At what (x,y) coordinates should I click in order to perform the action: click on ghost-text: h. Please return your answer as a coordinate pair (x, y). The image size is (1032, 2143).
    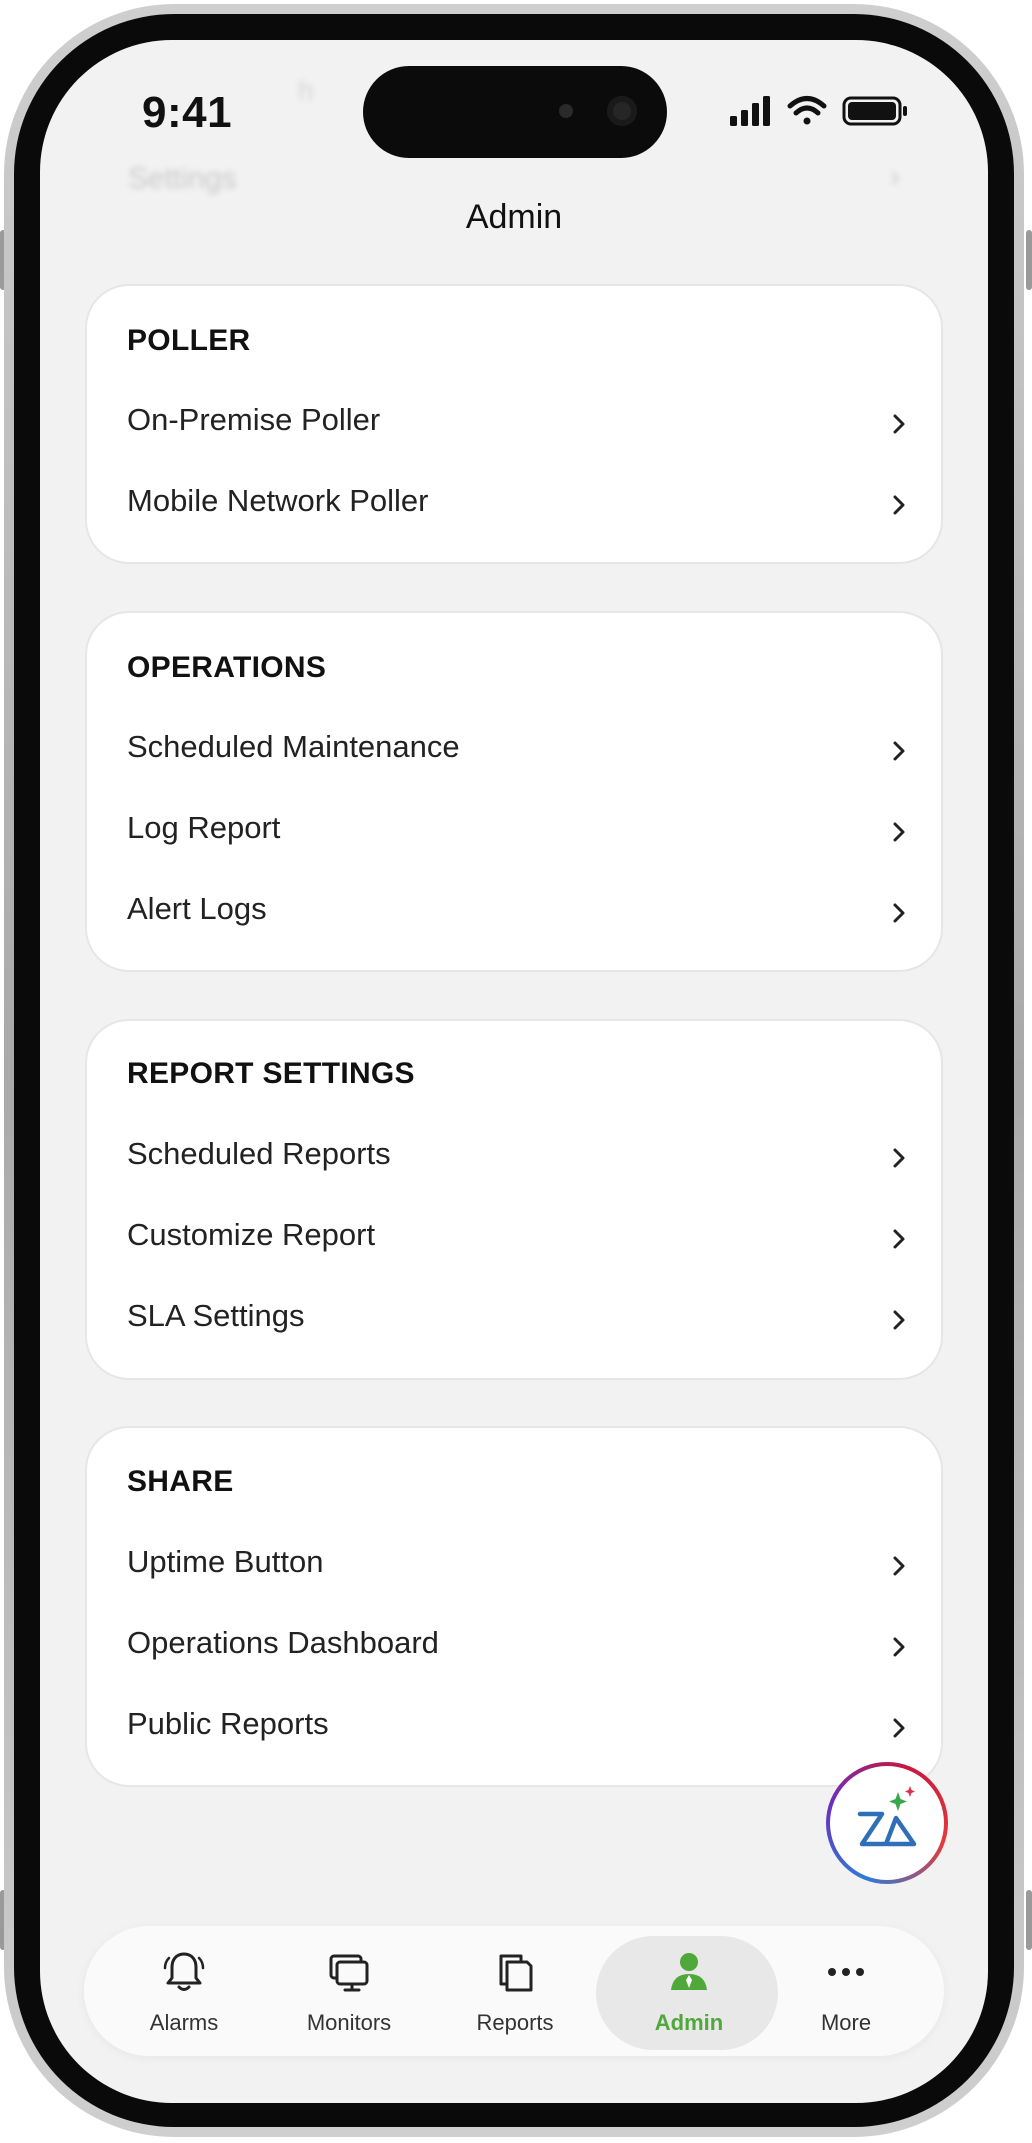
    Looking at the image, I should click on (306, 90).